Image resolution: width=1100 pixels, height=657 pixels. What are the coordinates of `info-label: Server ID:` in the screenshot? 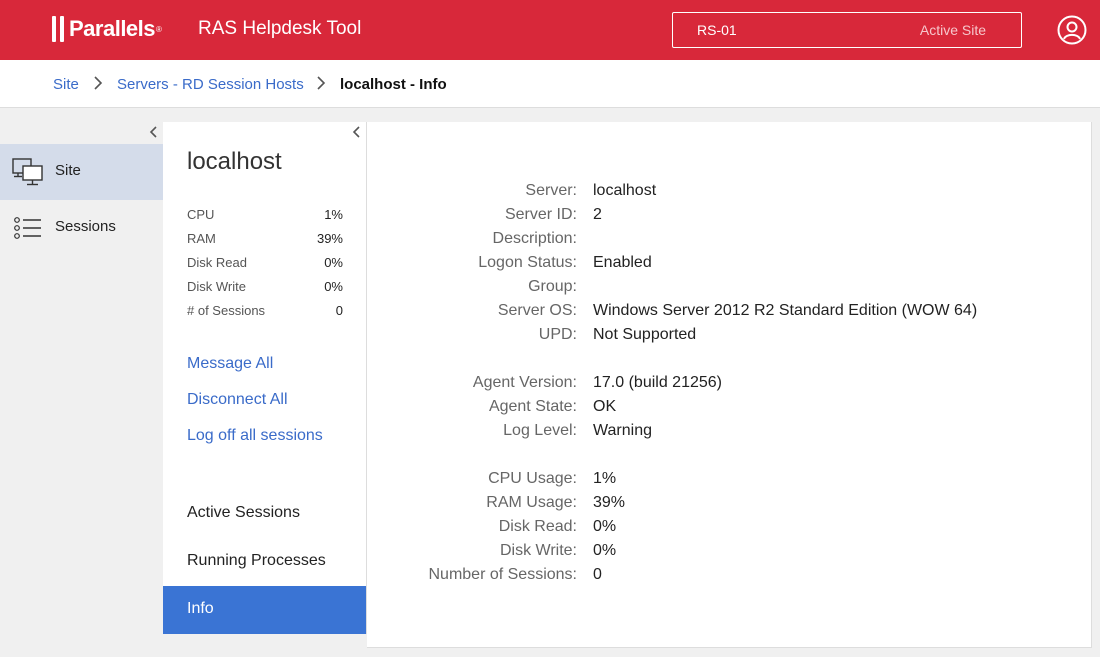 It's located at (540, 214).